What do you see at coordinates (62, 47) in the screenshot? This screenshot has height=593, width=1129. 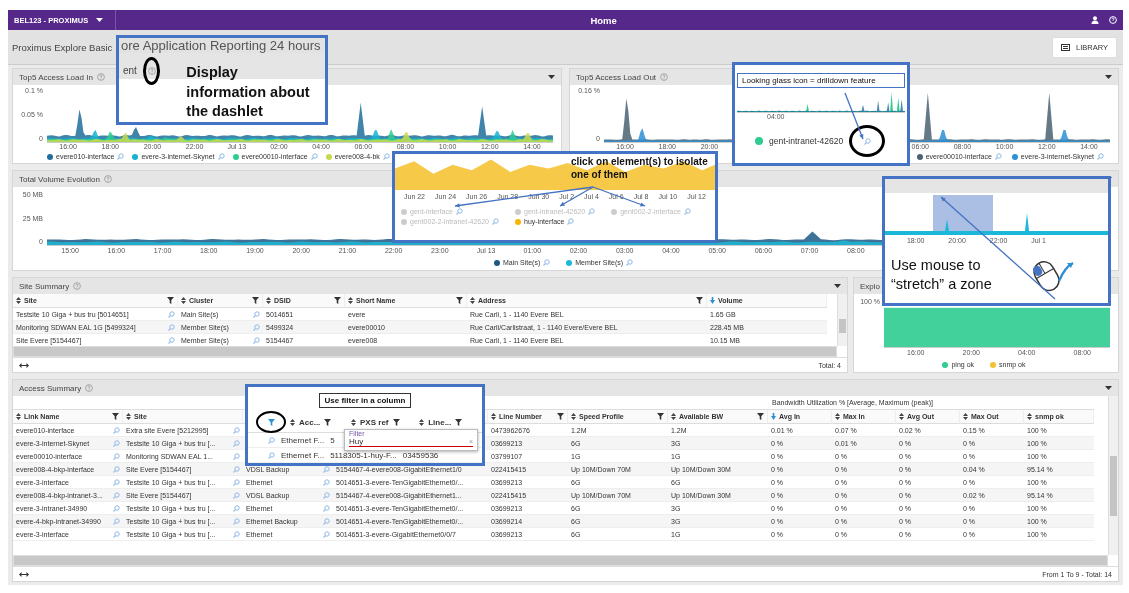 I see `dashboard-title: Proximus Explore Basic` at bounding box center [62, 47].